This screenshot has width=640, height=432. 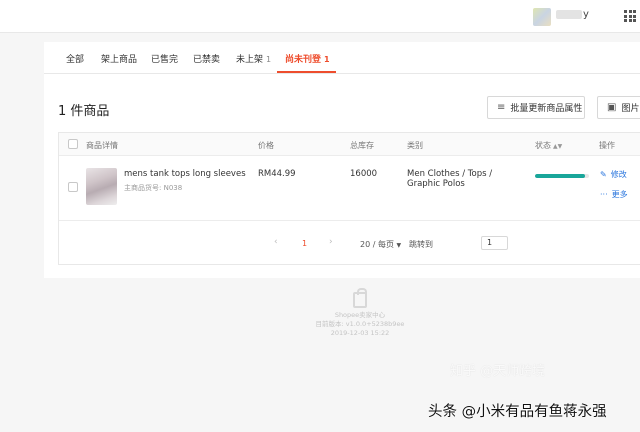 I want to click on product-count-title: 1 件商品, so click(x=84, y=111).